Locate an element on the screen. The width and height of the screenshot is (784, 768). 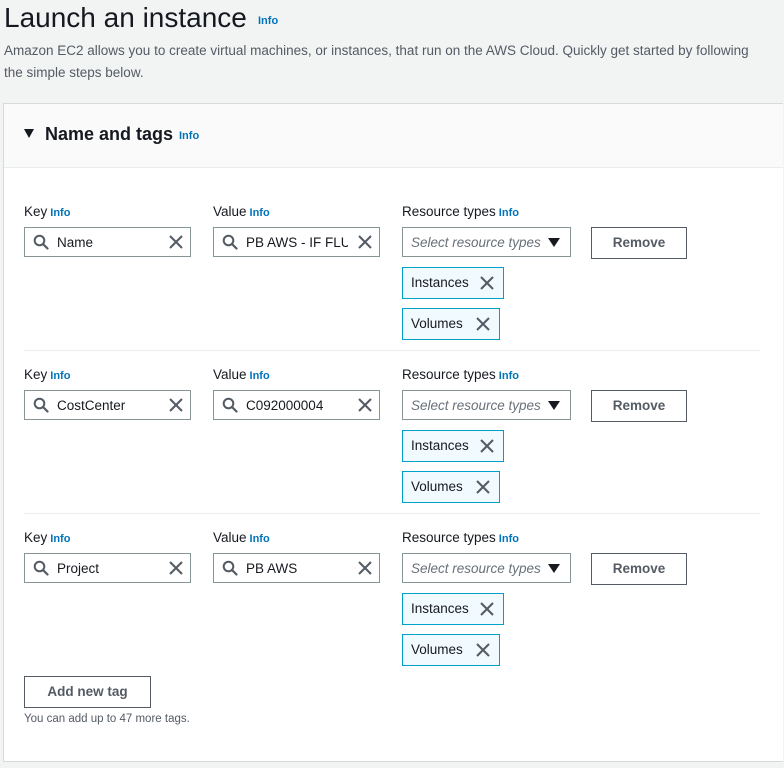
tag-key-value: Name is located at coordinates (108, 242).